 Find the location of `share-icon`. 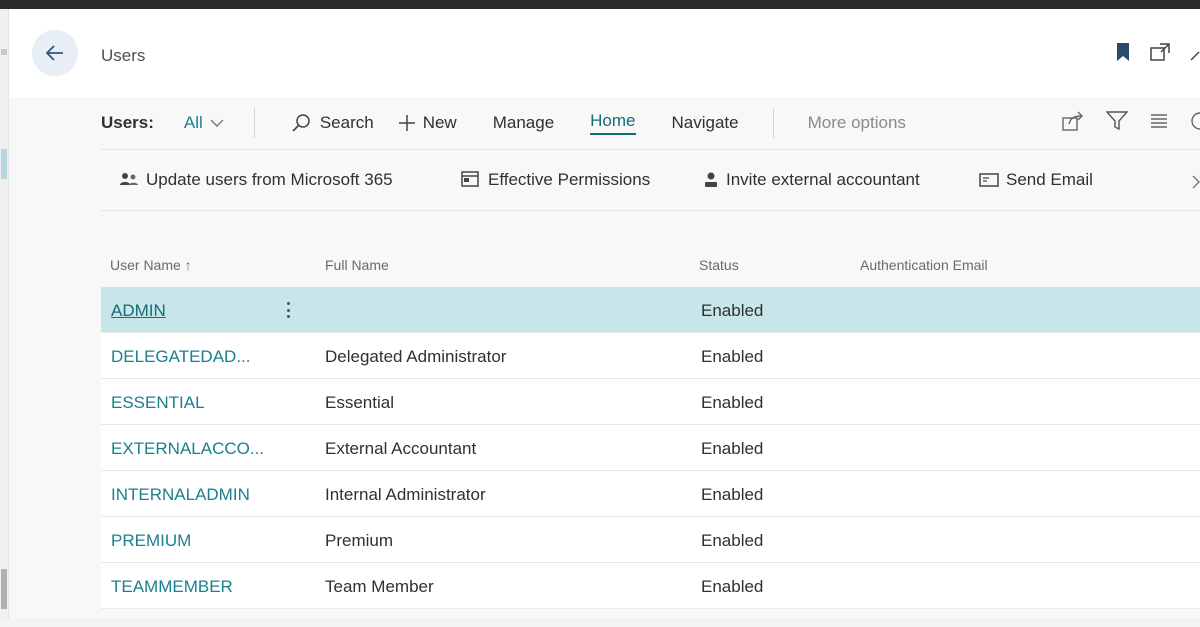

share-icon is located at coordinates (1073, 121).